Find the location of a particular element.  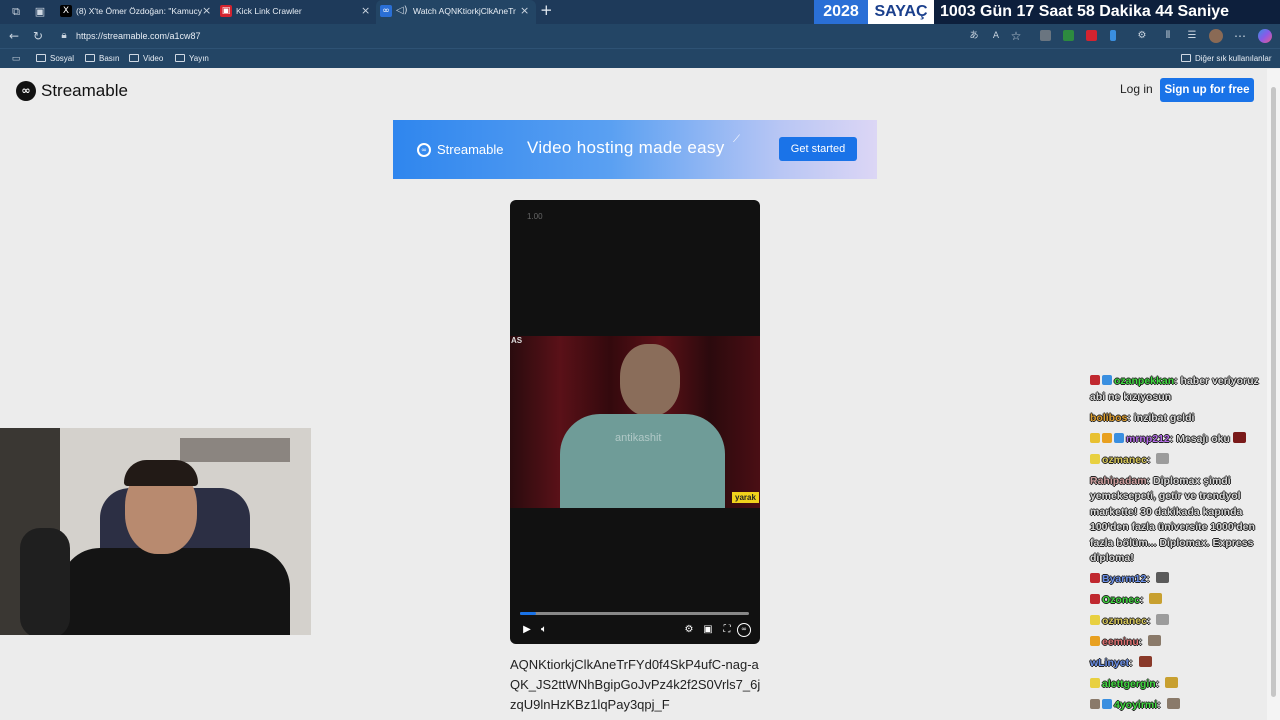

chat-text: Mesajı oku is located at coordinates (1203, 438).